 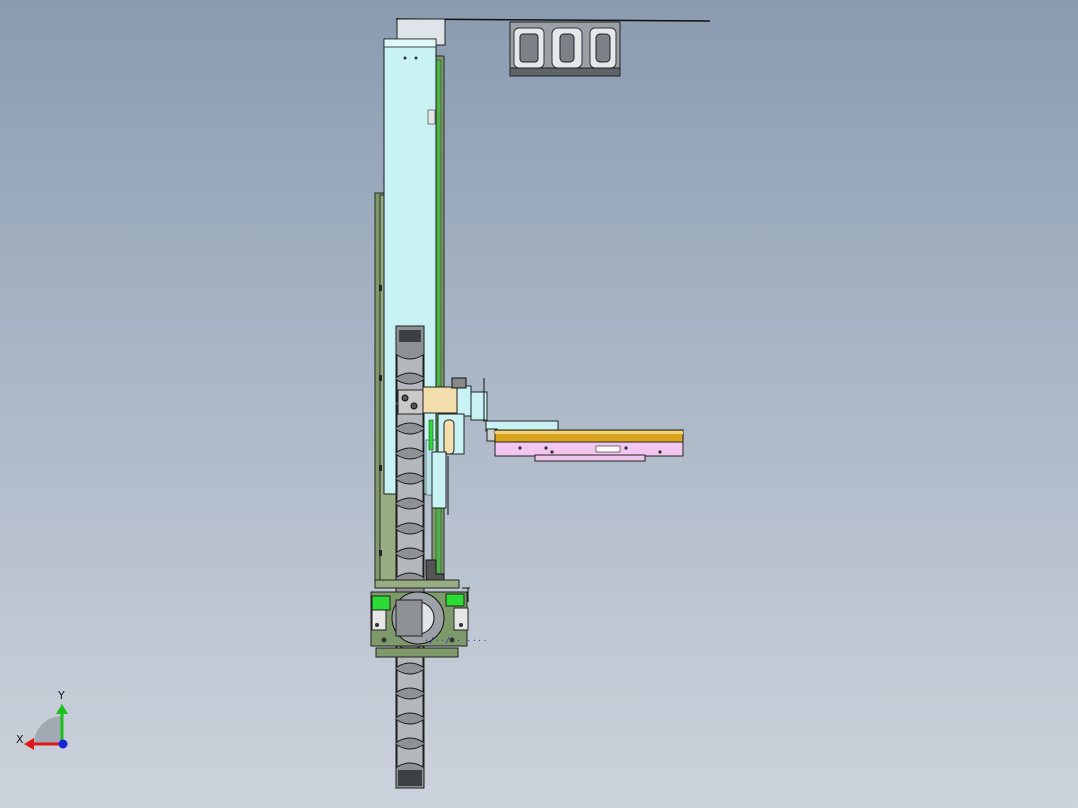 What do you see at coordinates (420, 618) in the screenshot?
I see `base-motor-mount` at bounding box center [420, 618].